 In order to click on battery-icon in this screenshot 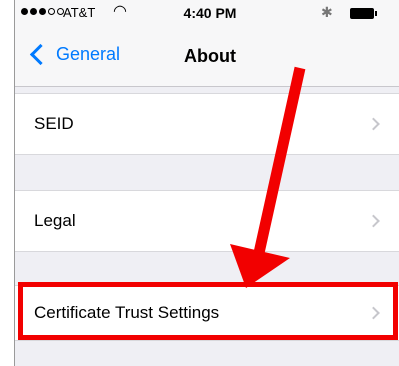, I will do `click(363, 13)`.